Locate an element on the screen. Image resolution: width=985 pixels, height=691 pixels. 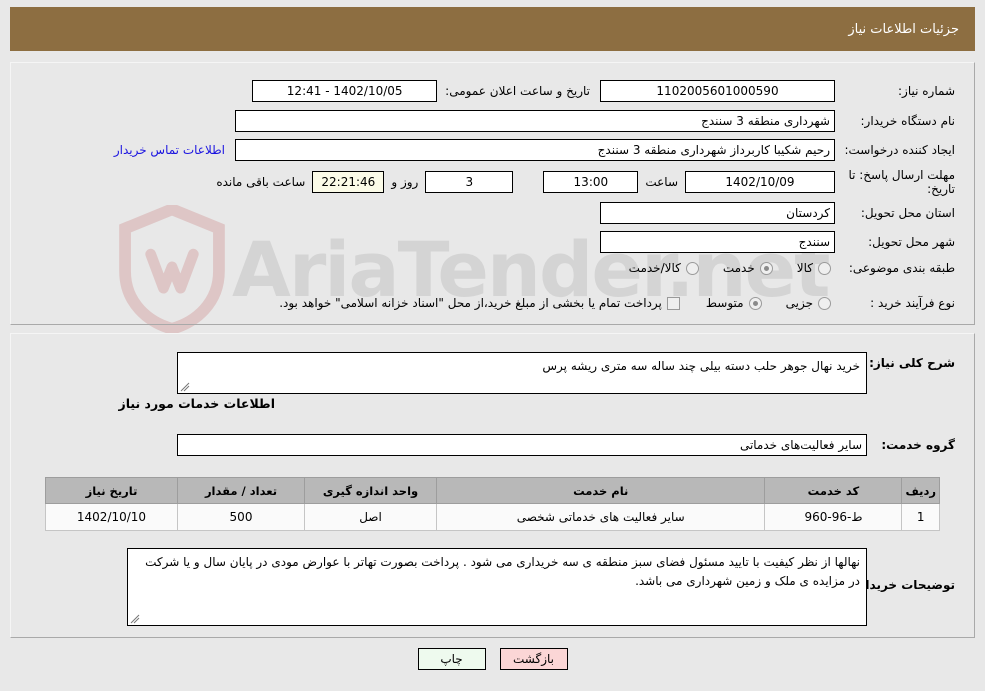
category-option-kala-khedmat: کالا/خدمت is located at coordinates (664, 268).